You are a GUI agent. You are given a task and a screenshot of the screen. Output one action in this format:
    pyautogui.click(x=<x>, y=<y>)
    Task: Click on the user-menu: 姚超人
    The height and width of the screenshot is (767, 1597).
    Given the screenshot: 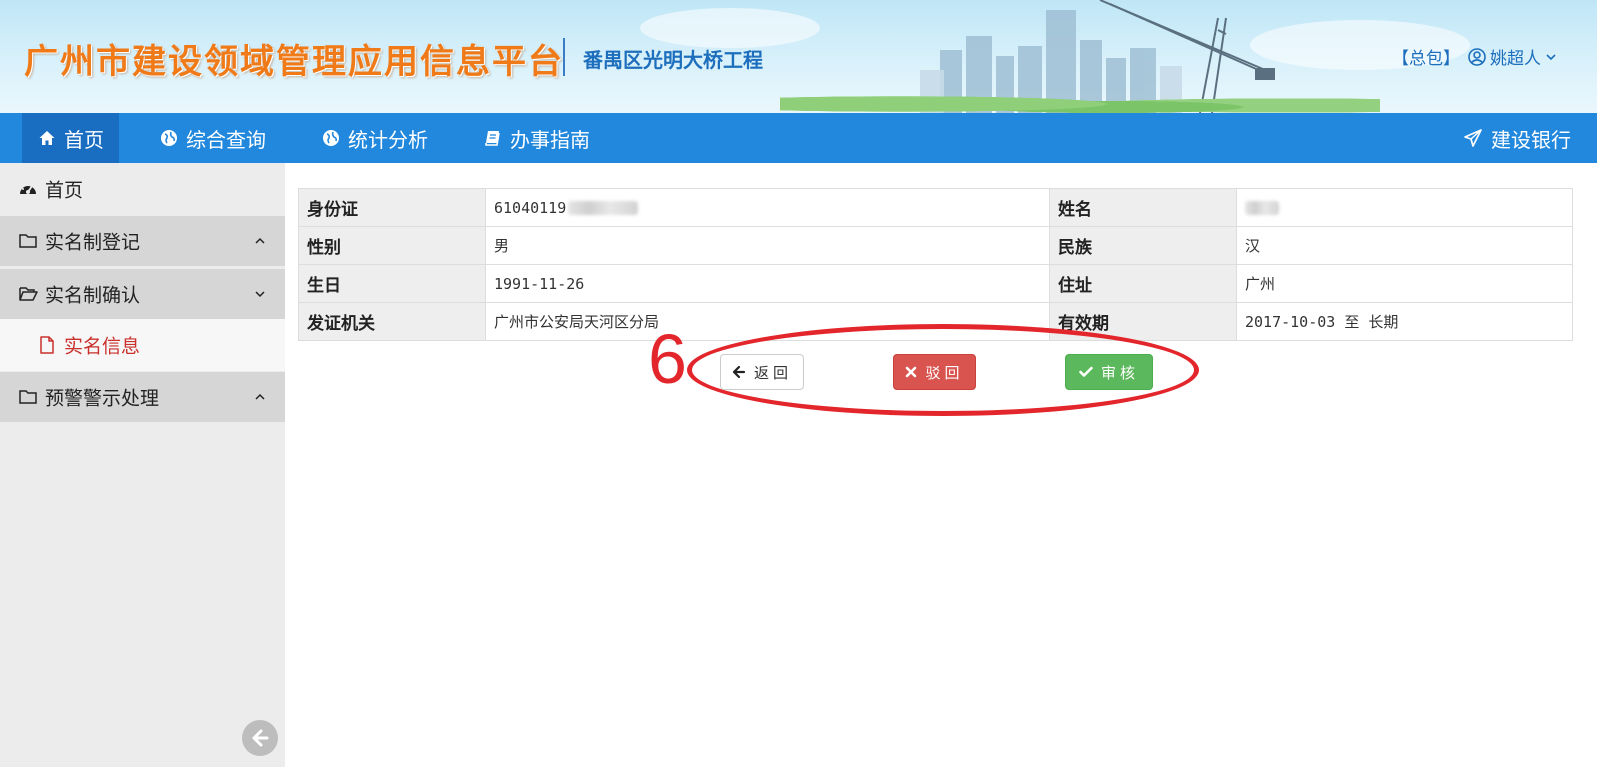 What is the action you would take?
    pyautogui.click(x=1512, y=56)
    